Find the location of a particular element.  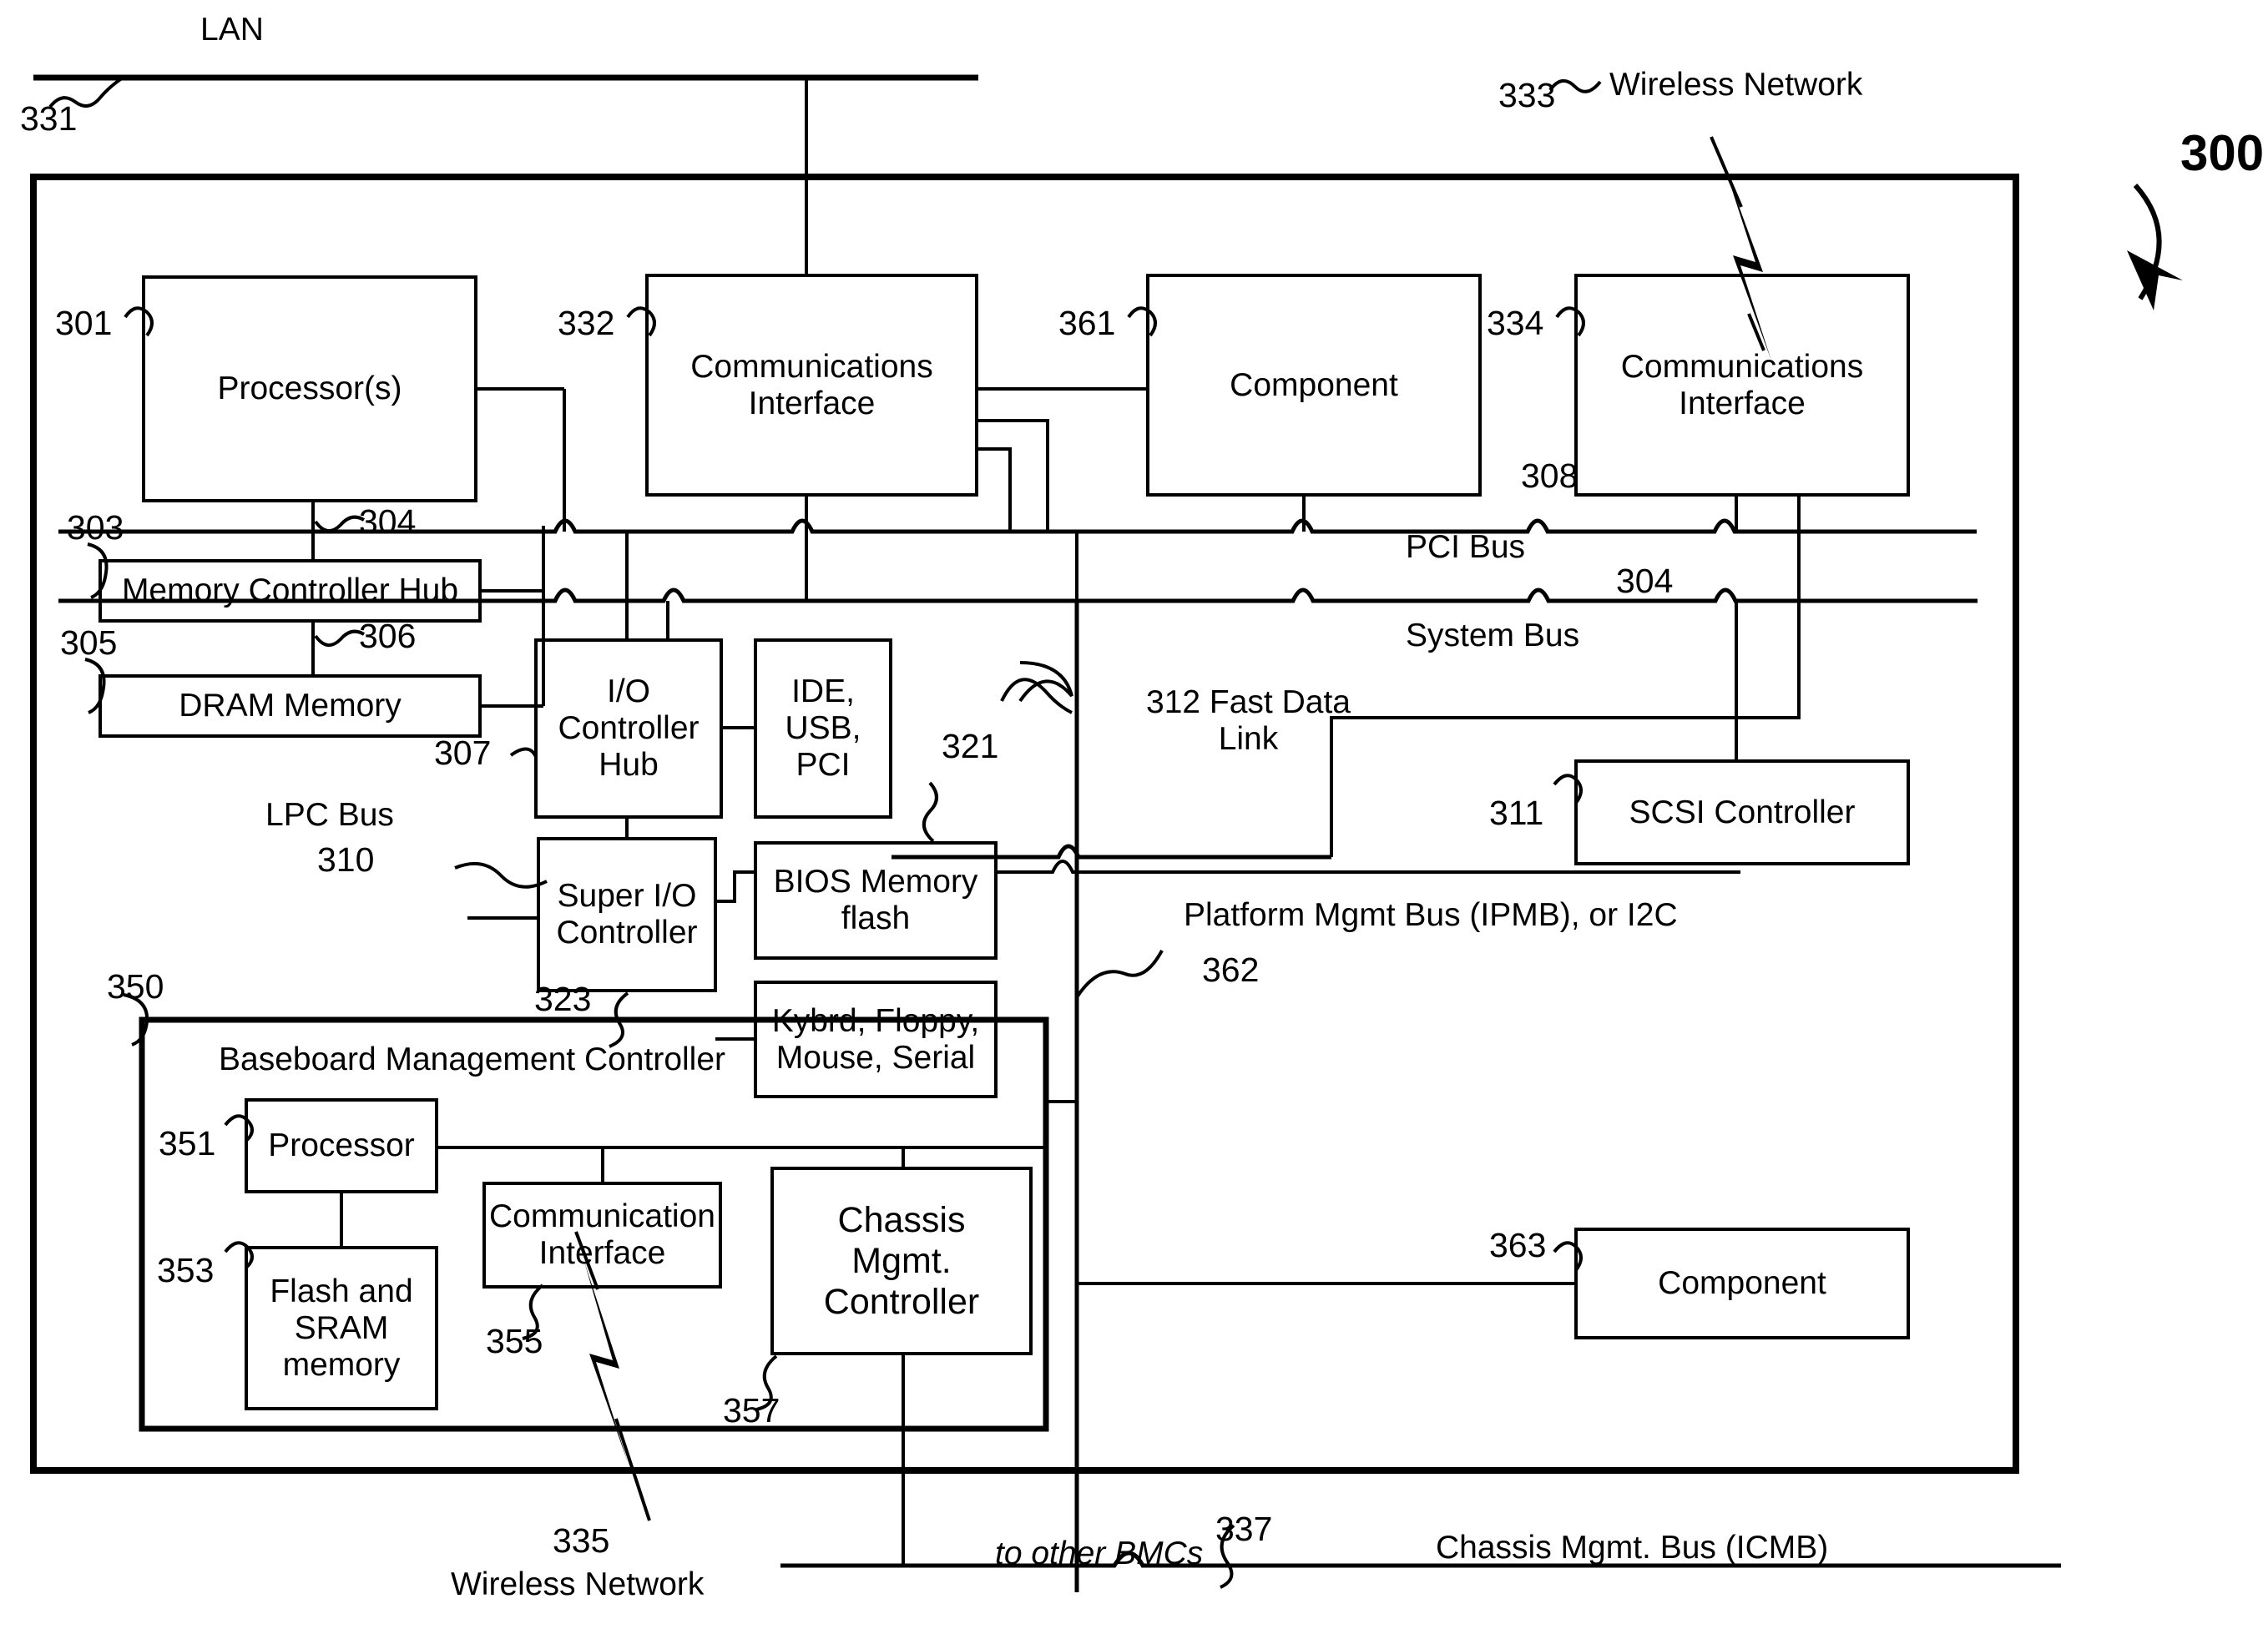

dram-memory-text: DRAM Memory is located at coordinates (291, 706).